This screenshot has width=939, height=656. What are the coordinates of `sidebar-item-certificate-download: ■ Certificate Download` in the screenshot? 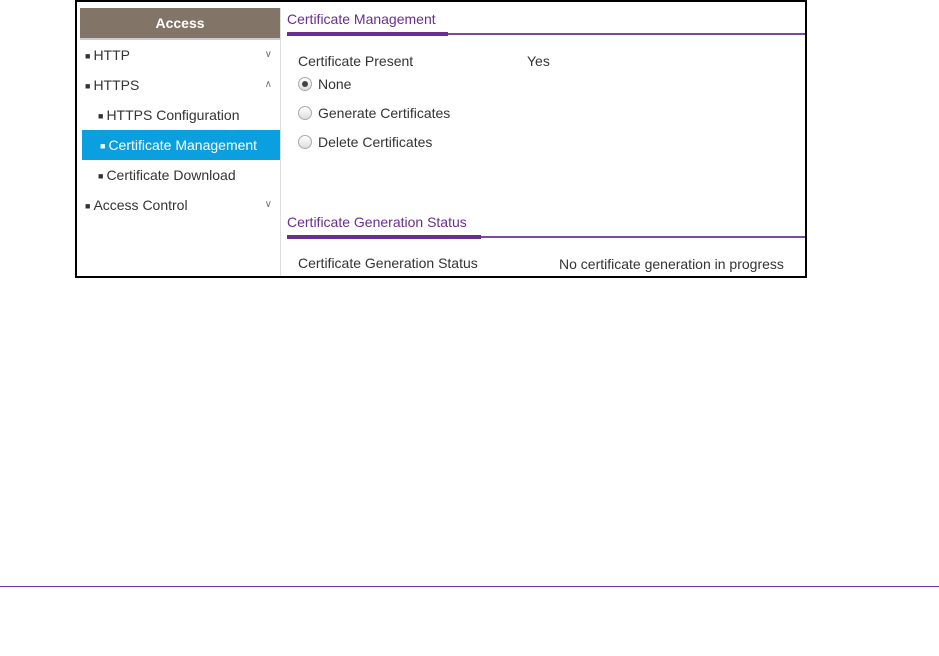 It's located at (180, 175).